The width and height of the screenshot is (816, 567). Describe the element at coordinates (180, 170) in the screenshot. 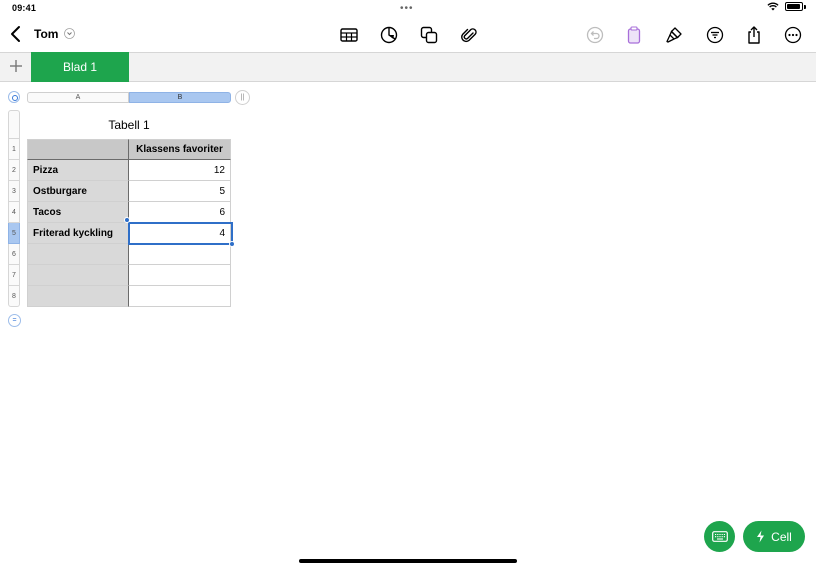

I see `cell-b2: 12` at that location.